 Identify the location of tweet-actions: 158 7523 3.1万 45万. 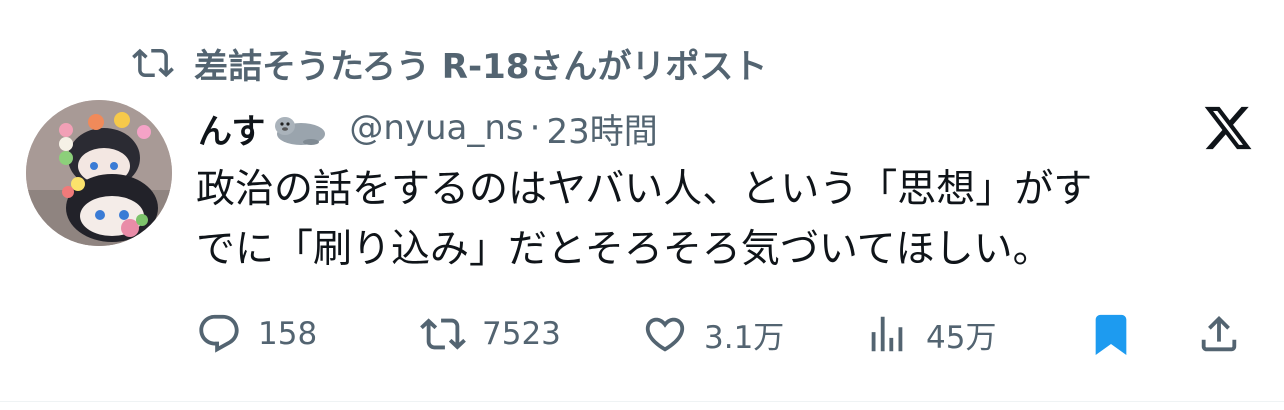
(724, 334).